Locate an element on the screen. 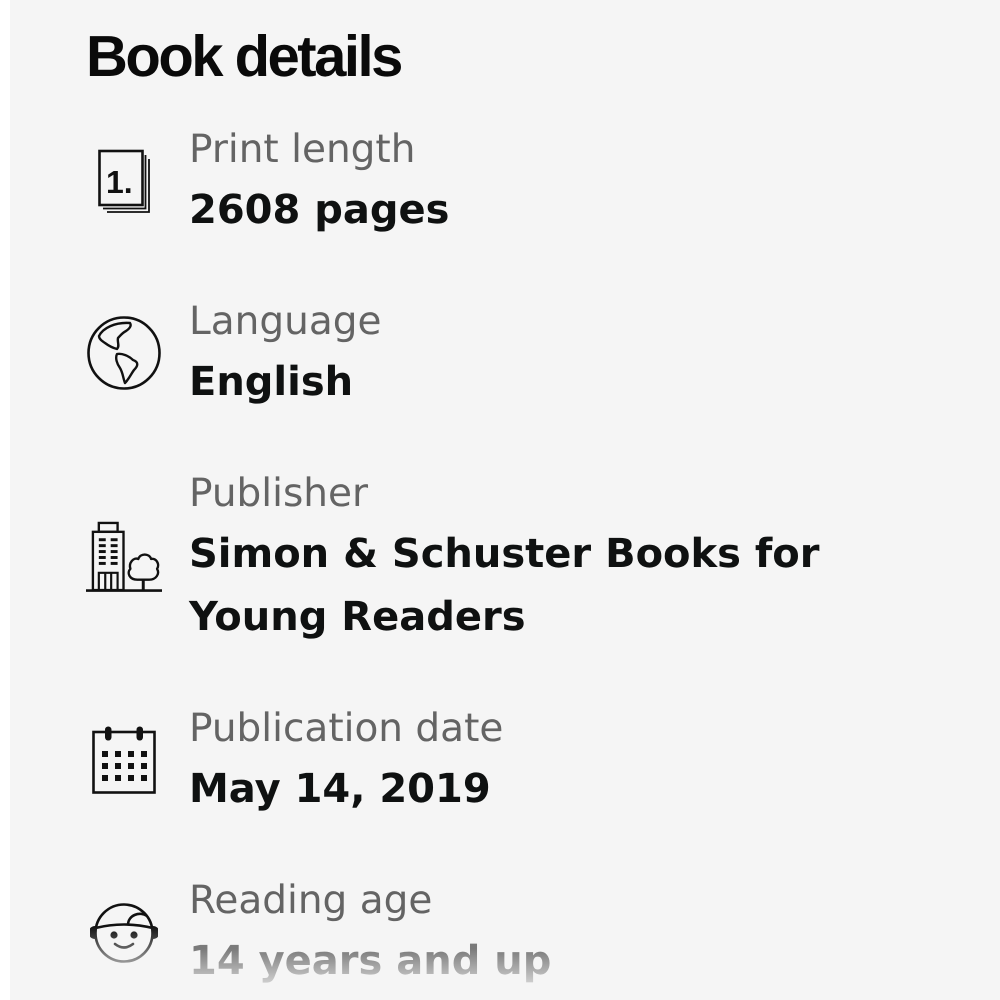 This screenshot has height=1000, width=1000. detail-value: English is located at coordinates (271, 382).